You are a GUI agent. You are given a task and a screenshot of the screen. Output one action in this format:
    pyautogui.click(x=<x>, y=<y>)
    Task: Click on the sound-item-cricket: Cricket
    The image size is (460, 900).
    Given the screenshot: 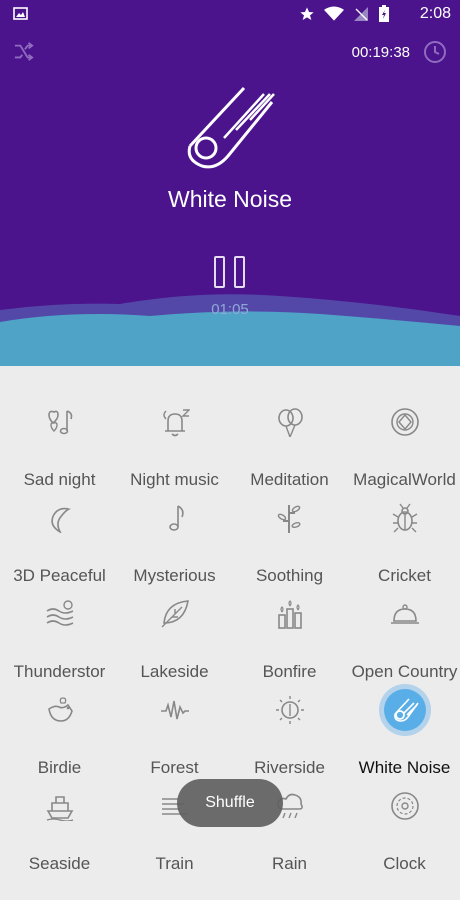 What is the action you would take?
    pyautogui.click(x=403, y=533)
    